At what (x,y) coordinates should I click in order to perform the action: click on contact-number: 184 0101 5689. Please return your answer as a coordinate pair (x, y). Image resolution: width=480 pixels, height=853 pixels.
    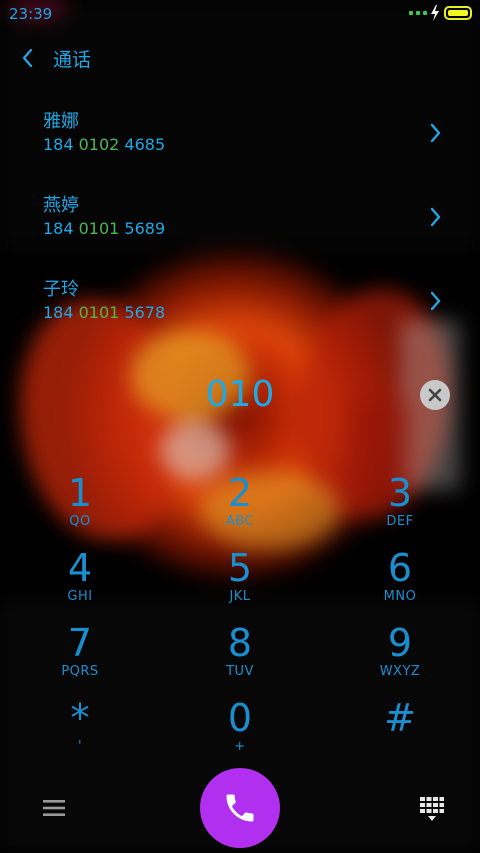
    Looking at the image, I should click on (104, 228).